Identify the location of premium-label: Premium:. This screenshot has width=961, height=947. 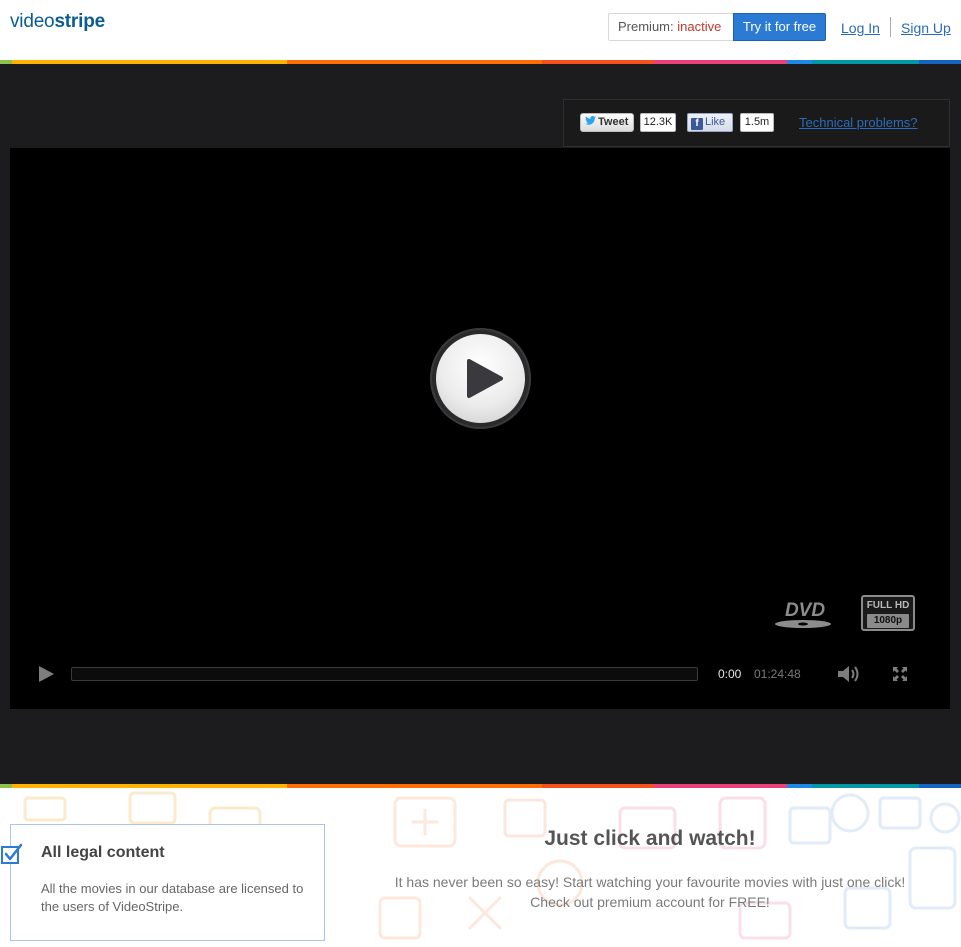
(646, 26).